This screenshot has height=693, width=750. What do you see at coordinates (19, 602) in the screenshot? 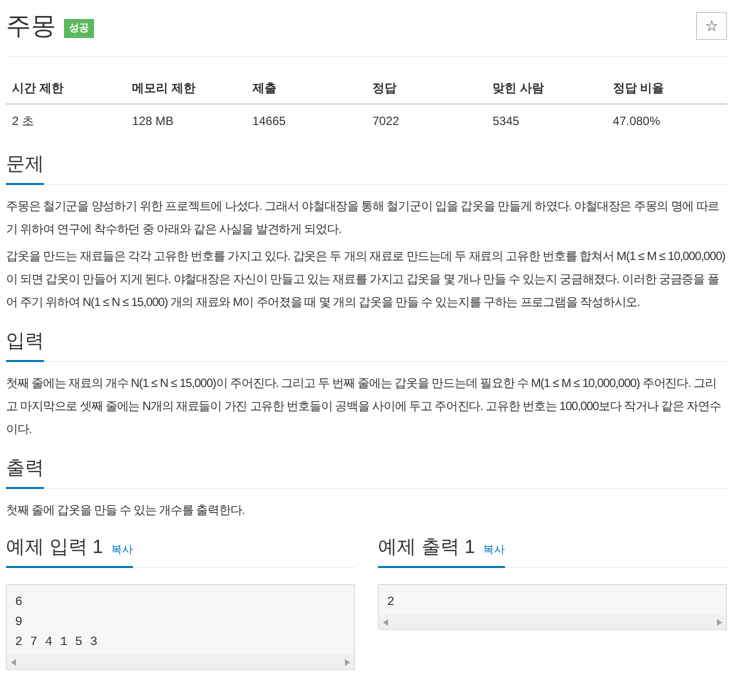
I see `code-line: 6` at bounding box center [19, 602].